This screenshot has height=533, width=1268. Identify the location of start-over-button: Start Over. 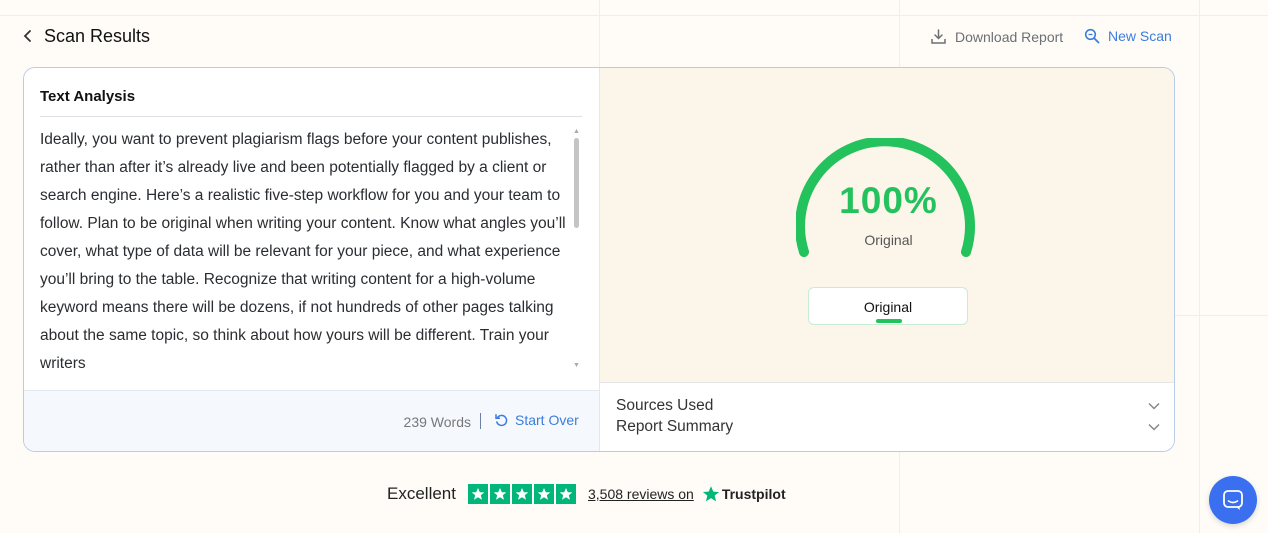
(536, 420).